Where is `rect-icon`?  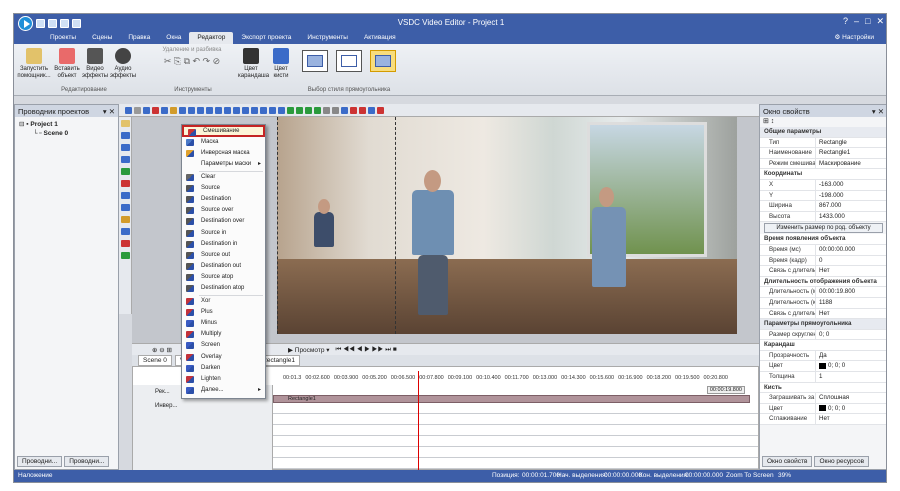 rect-icon is located at coordinates (125, 135).